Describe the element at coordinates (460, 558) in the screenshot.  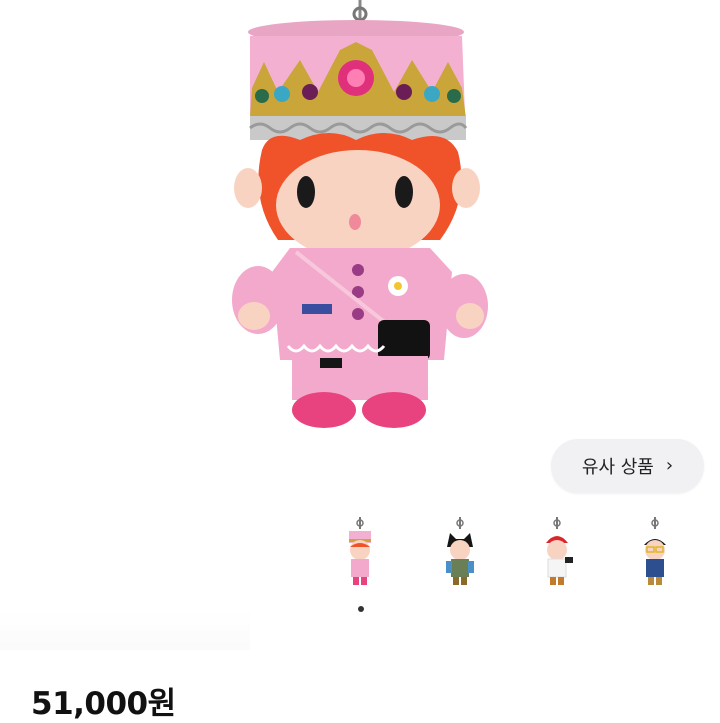
I see `thumbnail-black-hood` at that location.